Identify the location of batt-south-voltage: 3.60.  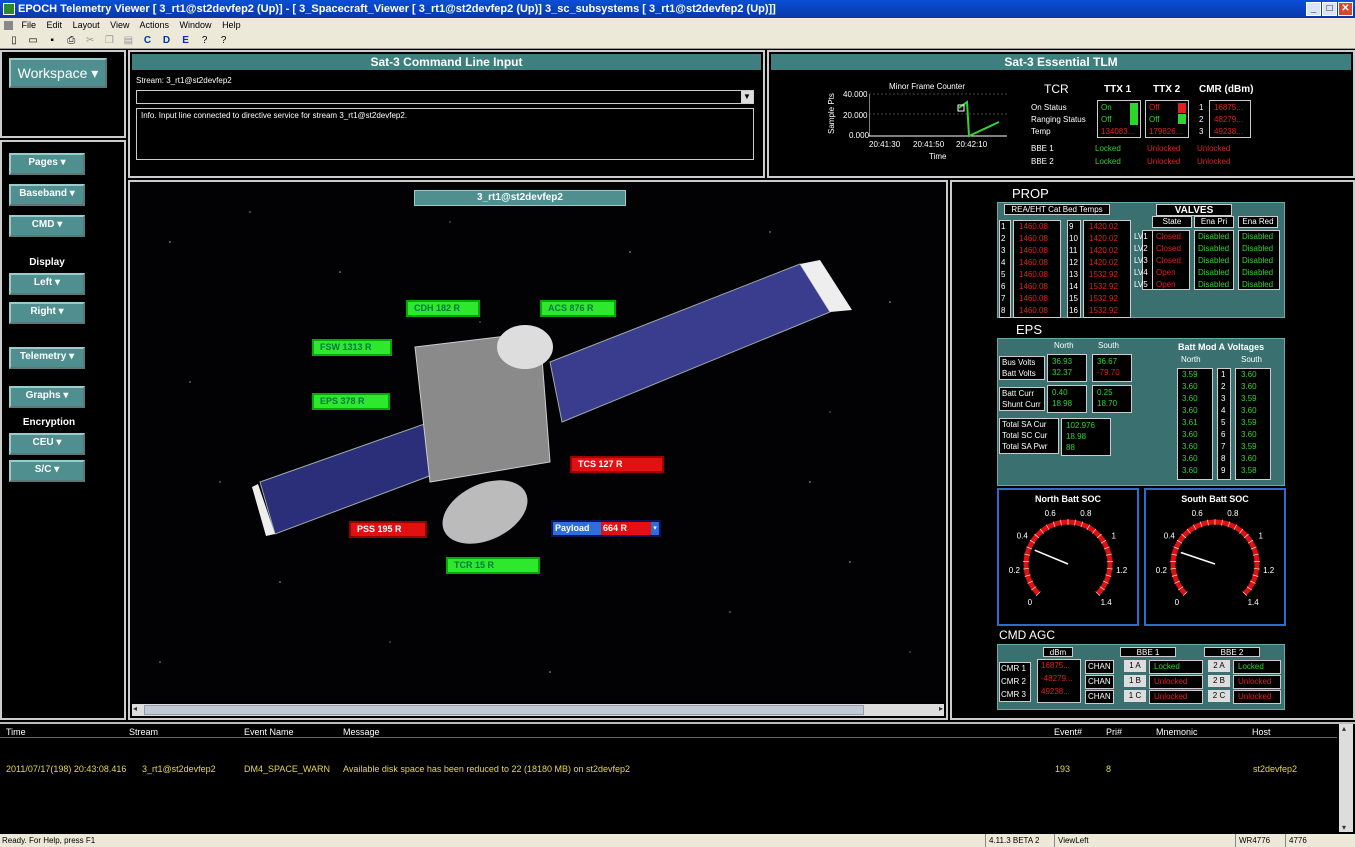
(1249, 374).